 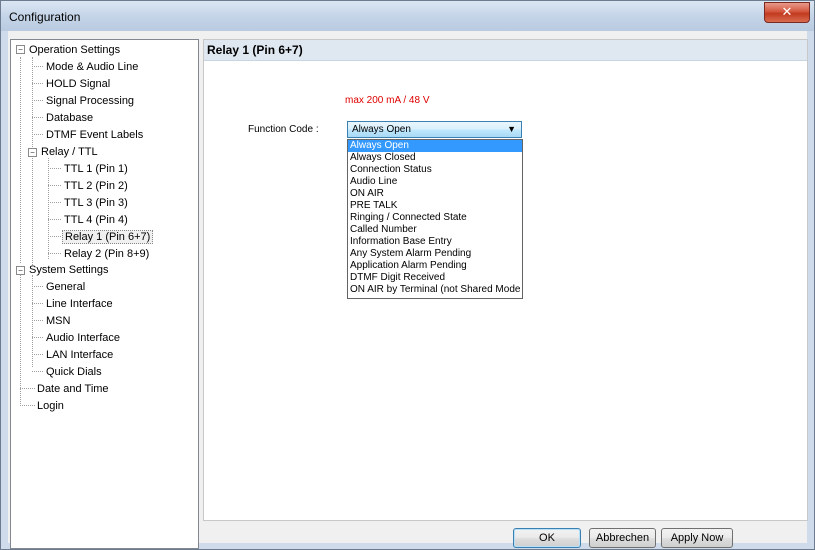 I want to click on tree-item-dtmf-event-labels: DTMF Event Labels, so click(x=94, y=135).